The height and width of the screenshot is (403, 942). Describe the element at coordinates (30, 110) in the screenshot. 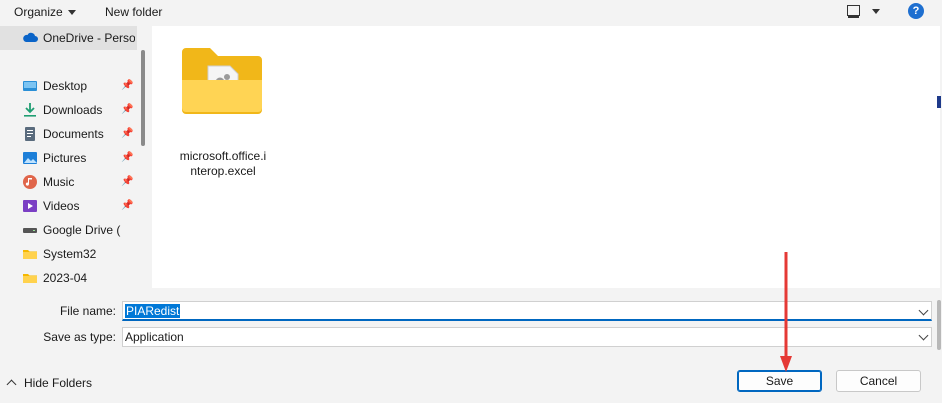

I see `download-icon` at that location.